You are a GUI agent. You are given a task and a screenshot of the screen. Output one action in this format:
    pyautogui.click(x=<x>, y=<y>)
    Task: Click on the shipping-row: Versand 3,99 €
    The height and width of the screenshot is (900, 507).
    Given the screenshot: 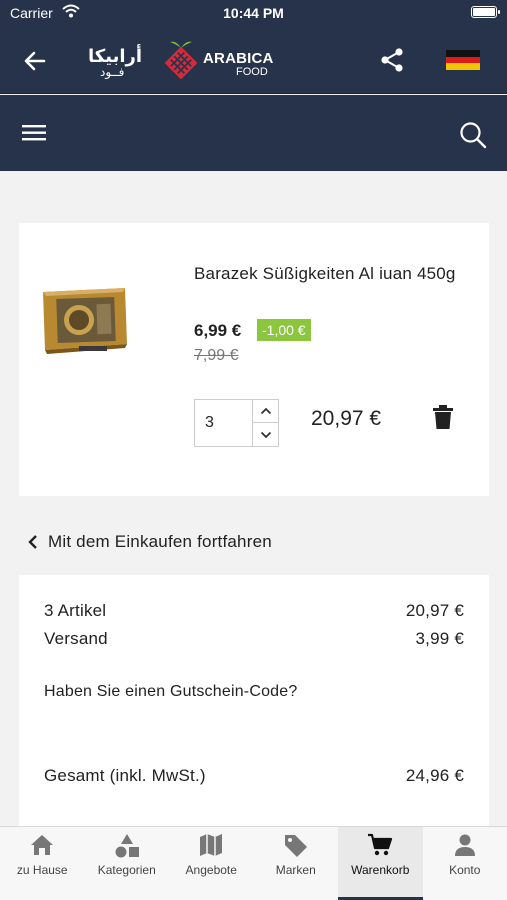 What is the action you would take?
    pyautogui.click(x=254, y=639)
    